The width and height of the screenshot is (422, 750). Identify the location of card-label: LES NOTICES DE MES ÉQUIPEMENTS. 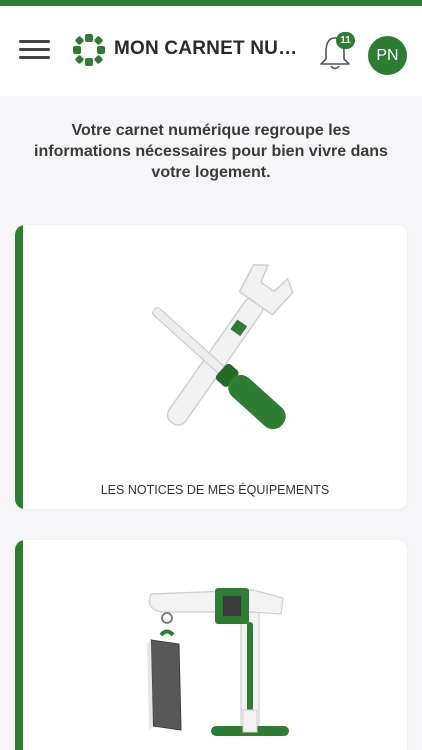
(215, 490).